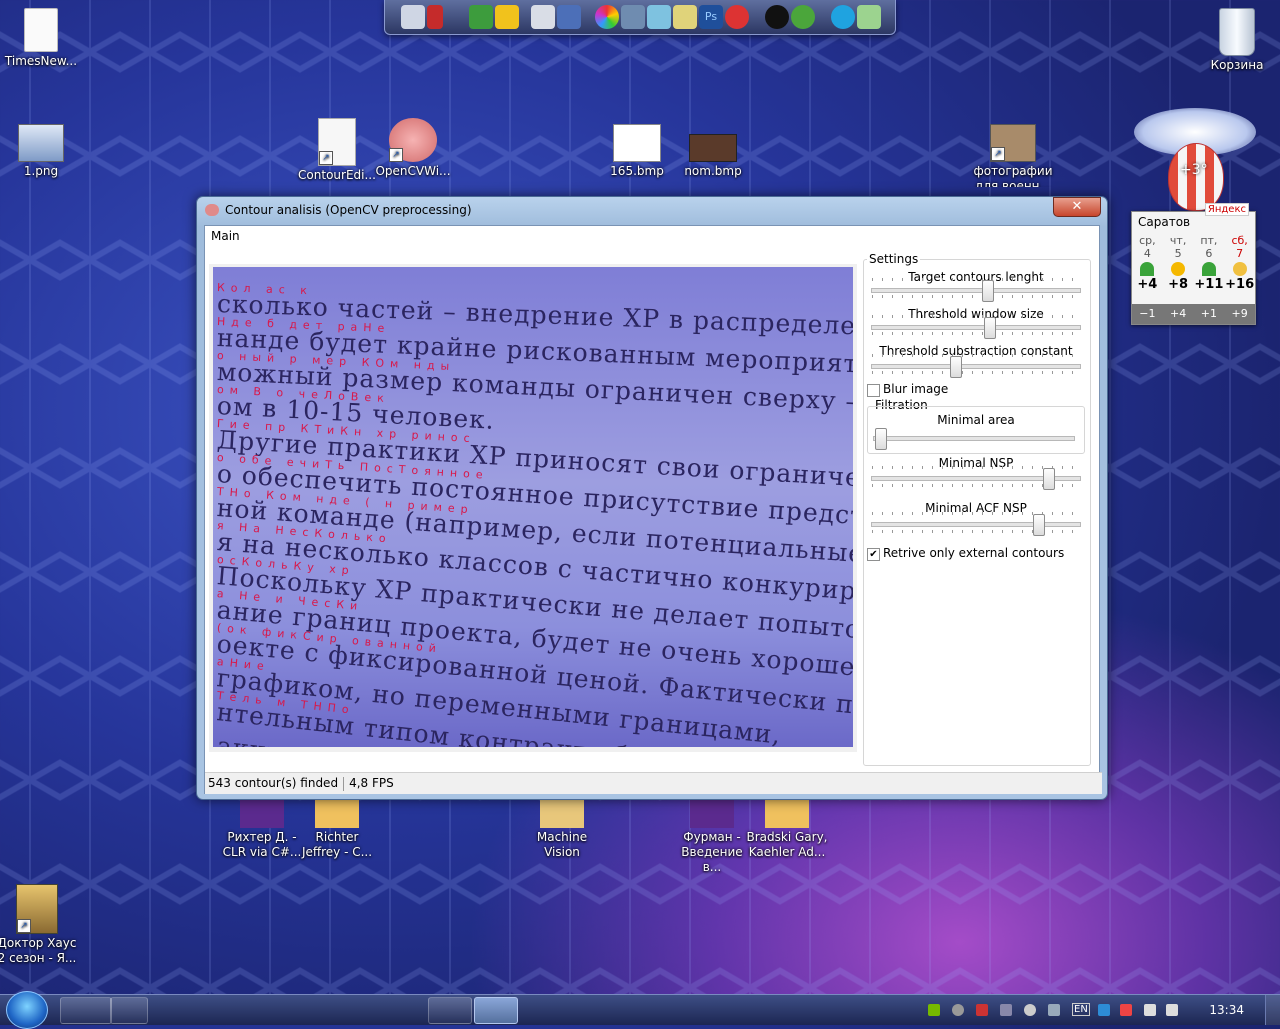  What do you see at coordinates (1226, 1010) in the screenshot?
I see `clock: 13:34` at bounding box center [1226, 1010].